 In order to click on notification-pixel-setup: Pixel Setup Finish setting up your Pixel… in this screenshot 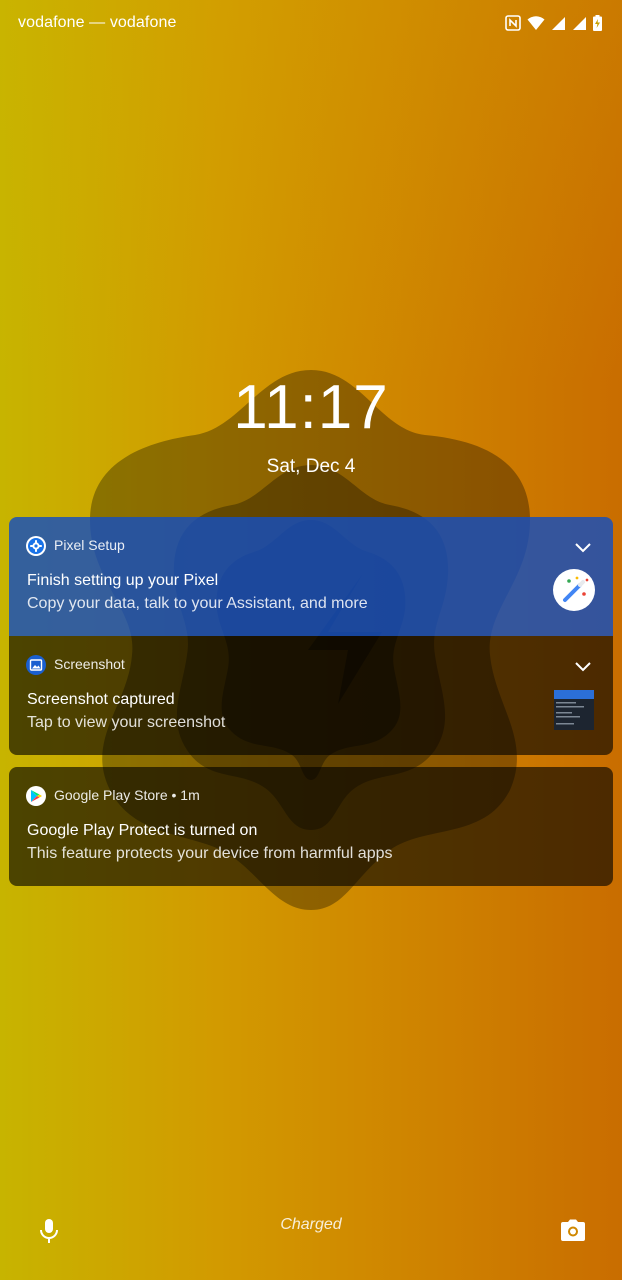, I will do `click(311, 576)`.